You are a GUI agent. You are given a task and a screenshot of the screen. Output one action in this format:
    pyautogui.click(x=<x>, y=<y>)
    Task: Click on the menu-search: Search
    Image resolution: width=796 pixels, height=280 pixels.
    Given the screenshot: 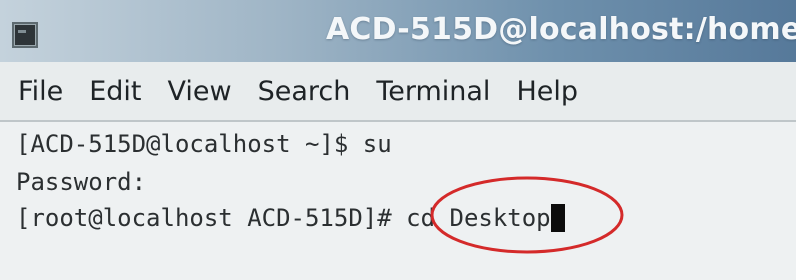 What is the action you would take?
    pyautogui.click(x=304, y=91)
    